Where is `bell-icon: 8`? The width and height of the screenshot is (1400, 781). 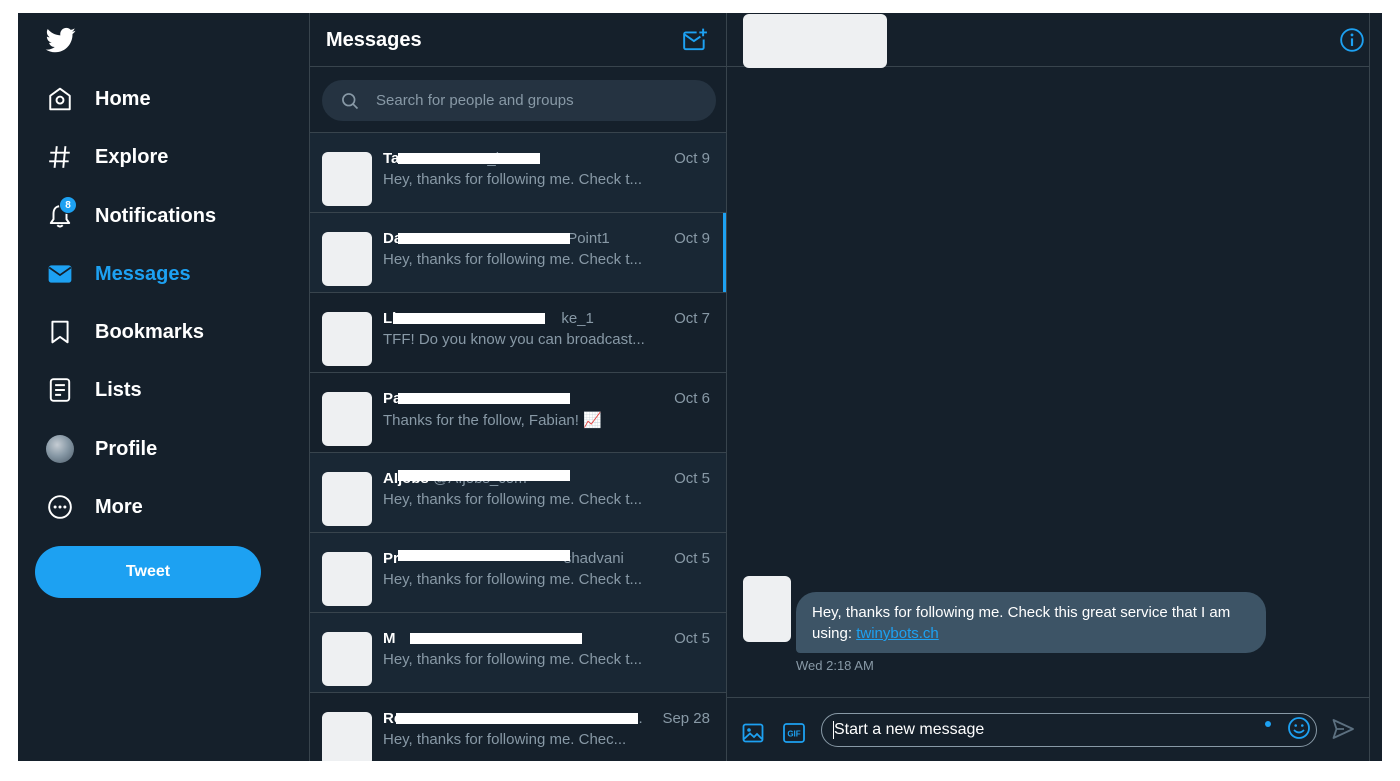
bell-icon: 8 is located at coordinates (60, 214).